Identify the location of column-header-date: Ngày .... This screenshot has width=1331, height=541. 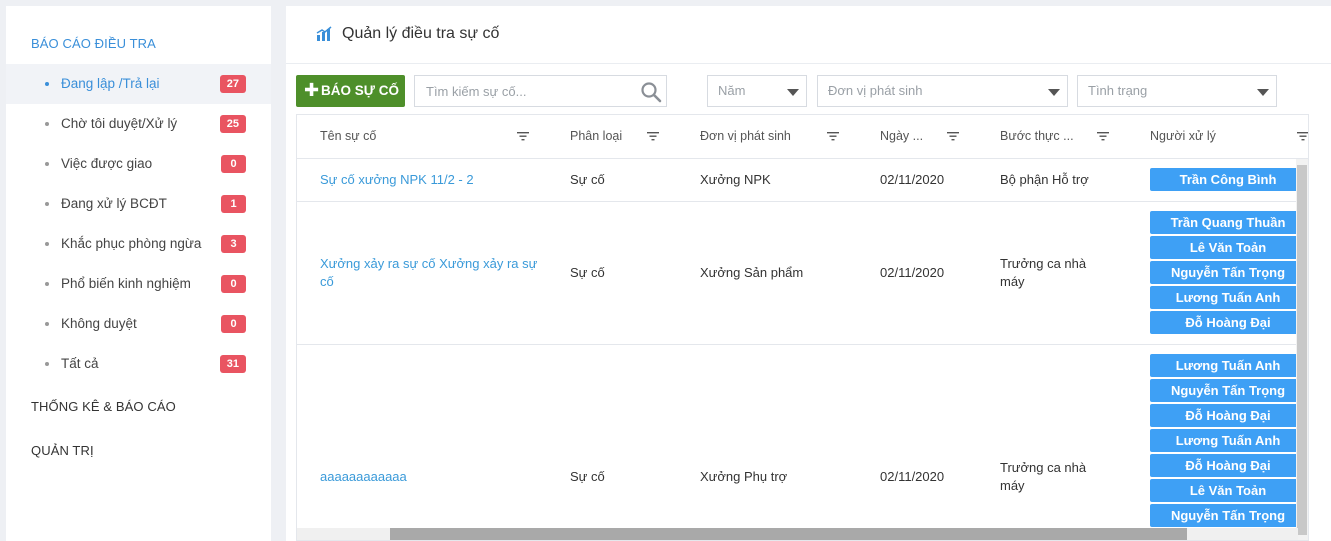
(901, 137).